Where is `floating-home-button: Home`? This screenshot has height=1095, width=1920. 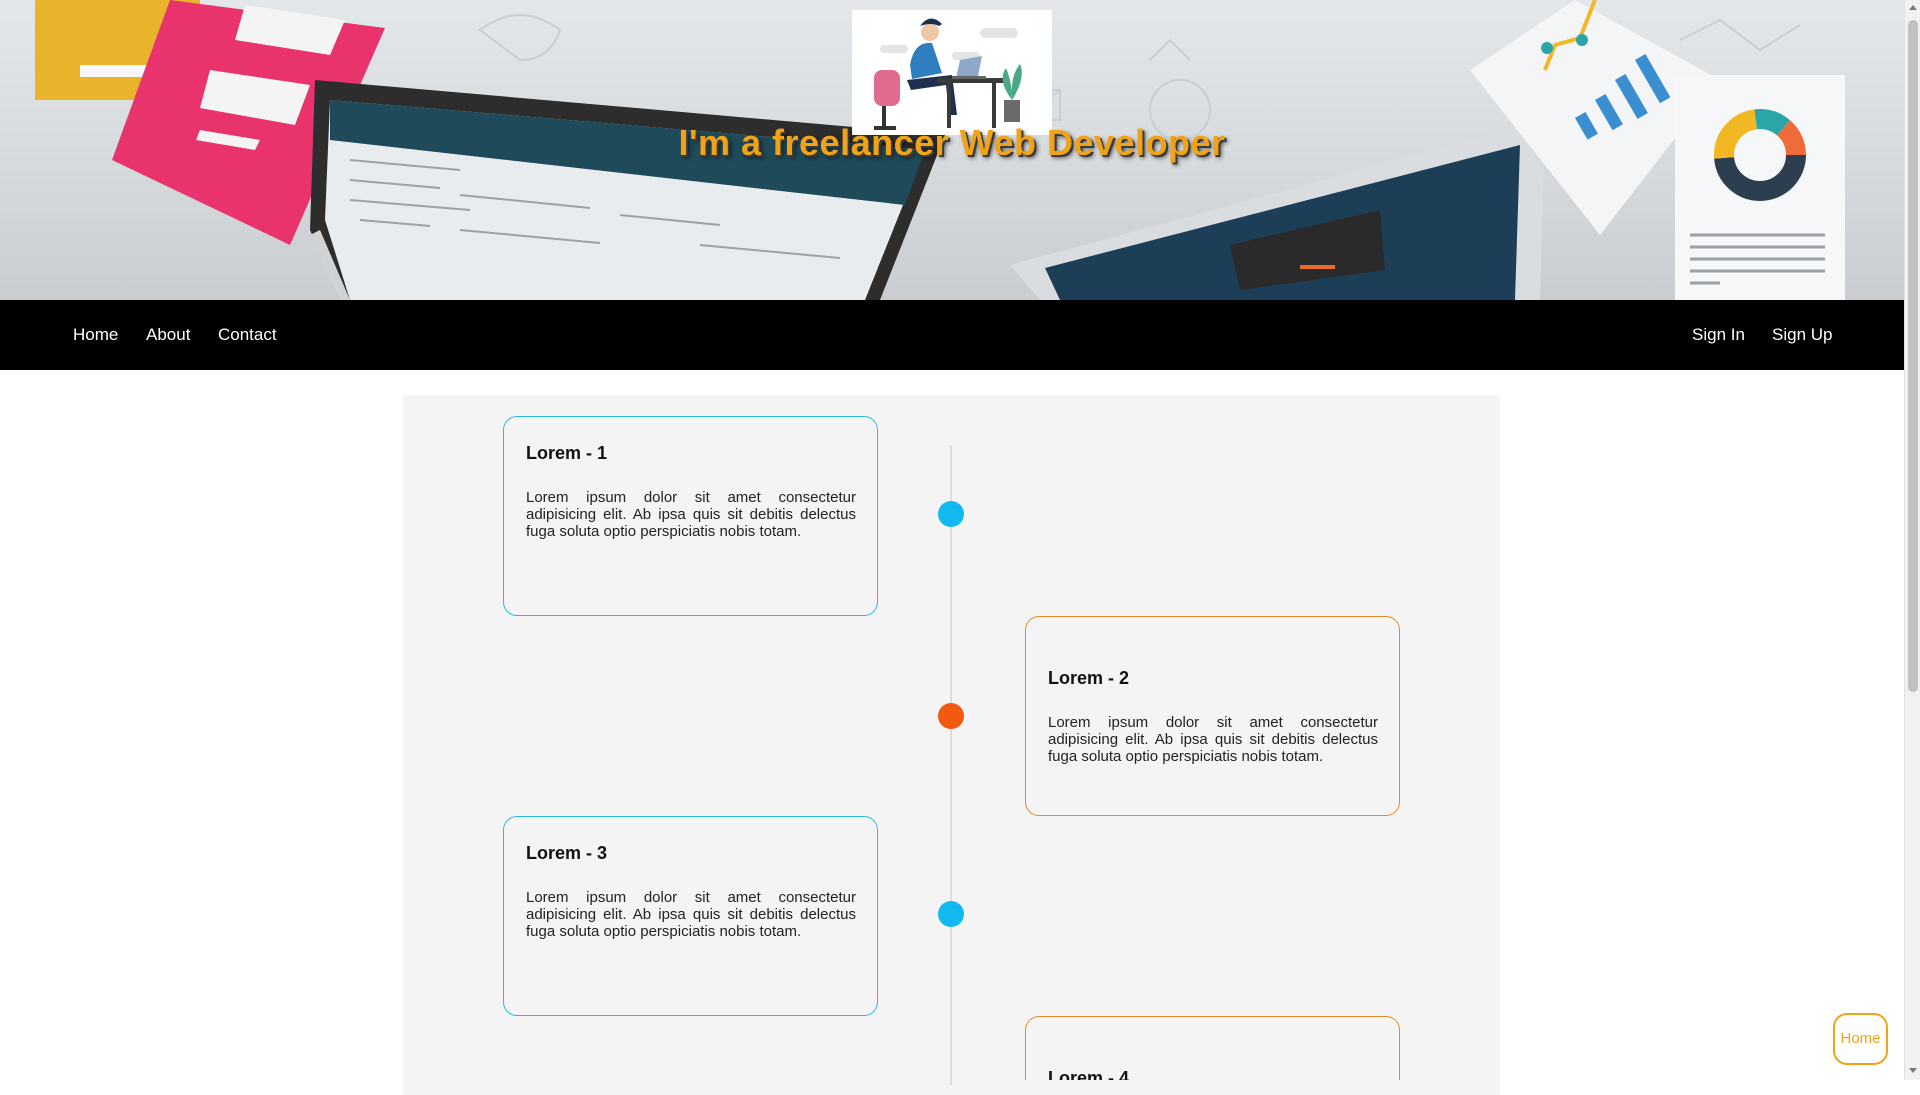 floating-home-button: Home is located at coordinates (1860, 1039).